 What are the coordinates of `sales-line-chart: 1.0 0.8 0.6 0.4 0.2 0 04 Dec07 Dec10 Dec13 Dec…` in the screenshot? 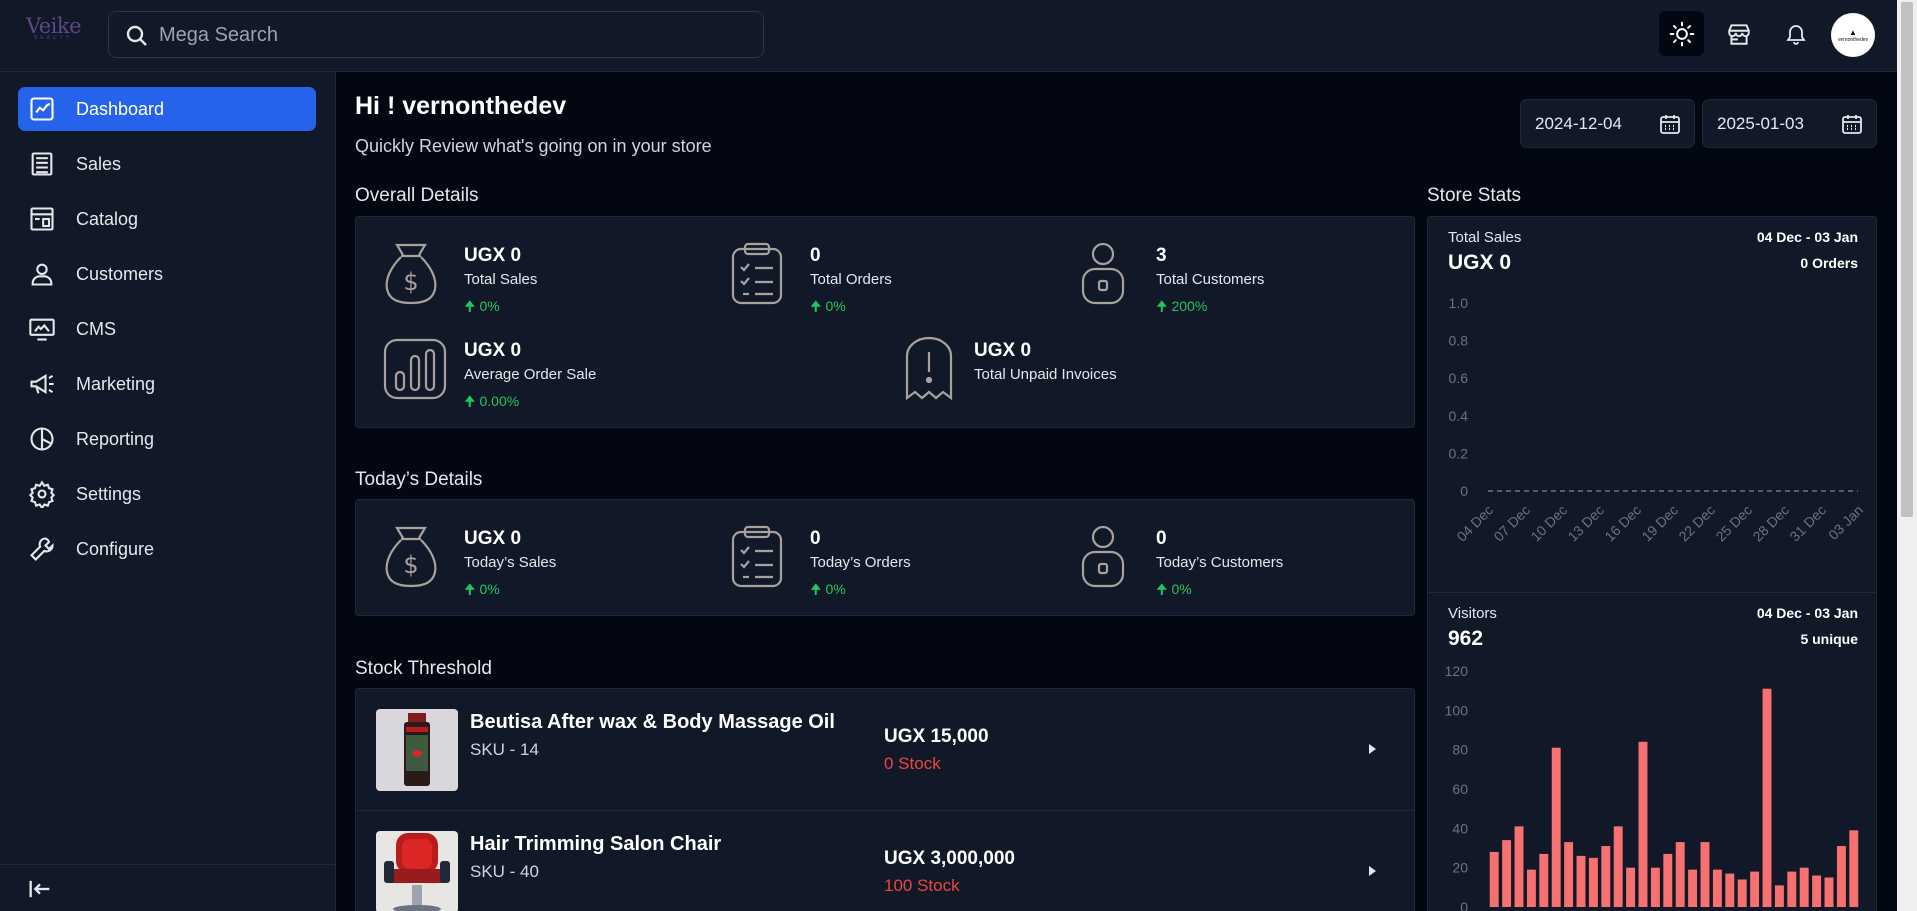 It's located at (1658, 420).